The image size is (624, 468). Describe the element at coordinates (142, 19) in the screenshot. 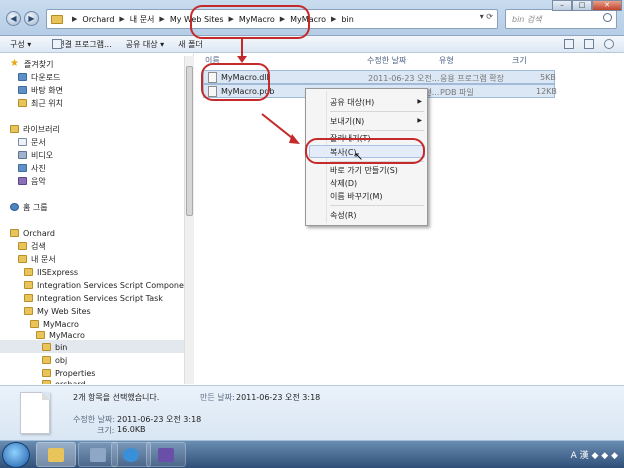

I see `breadcrumb-my-docs: 내 문서` at that location.